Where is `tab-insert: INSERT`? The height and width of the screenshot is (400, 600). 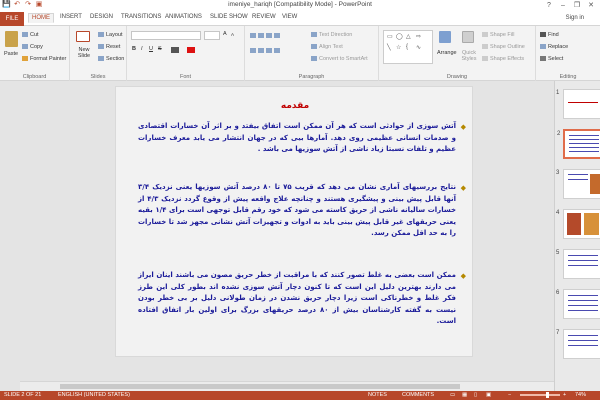
tab-insert: INSERT is located at coordinates (71, 17).